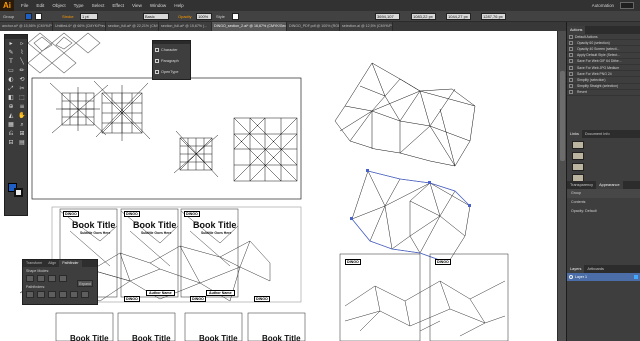  Describe the element at coordinates (58, 5) in the screenshot. I see `menu-object: Object` at that location.